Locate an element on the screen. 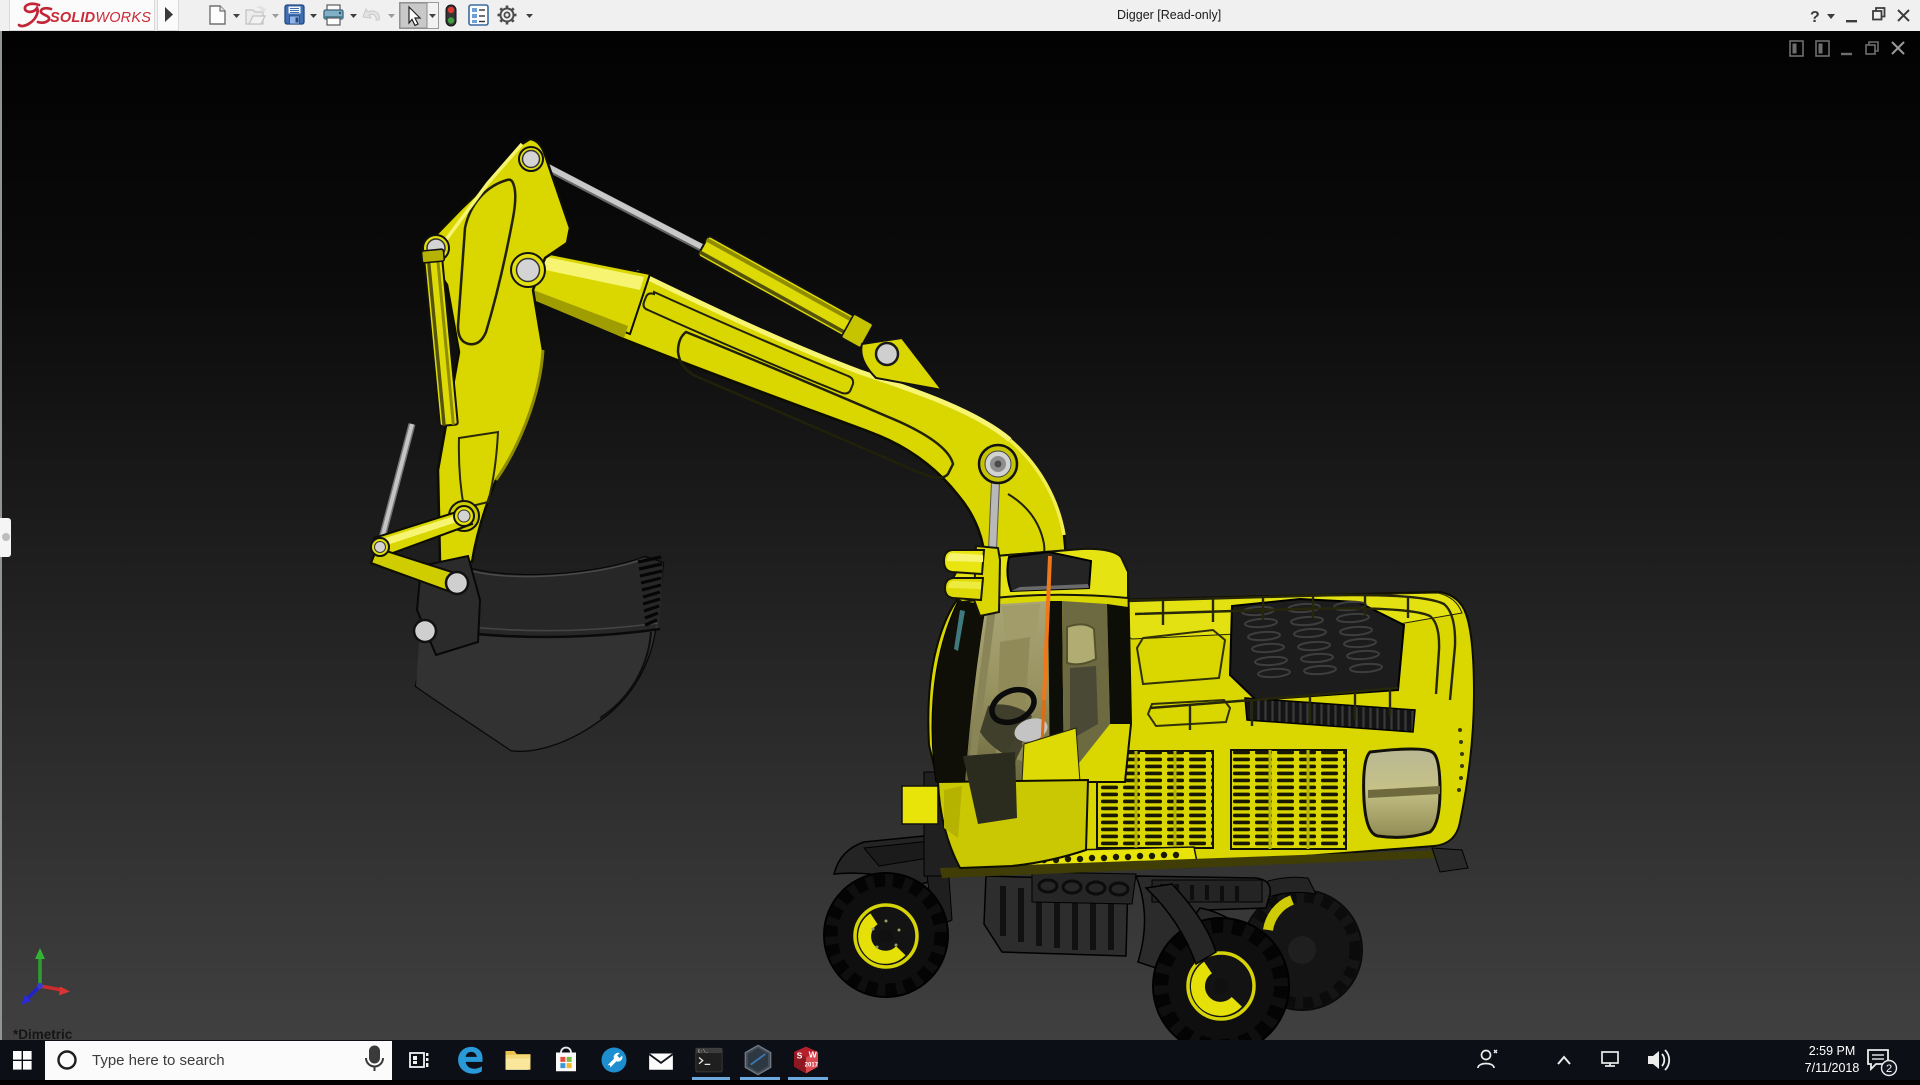  svg-text: 2017 is located at coordinates (812, 1066).